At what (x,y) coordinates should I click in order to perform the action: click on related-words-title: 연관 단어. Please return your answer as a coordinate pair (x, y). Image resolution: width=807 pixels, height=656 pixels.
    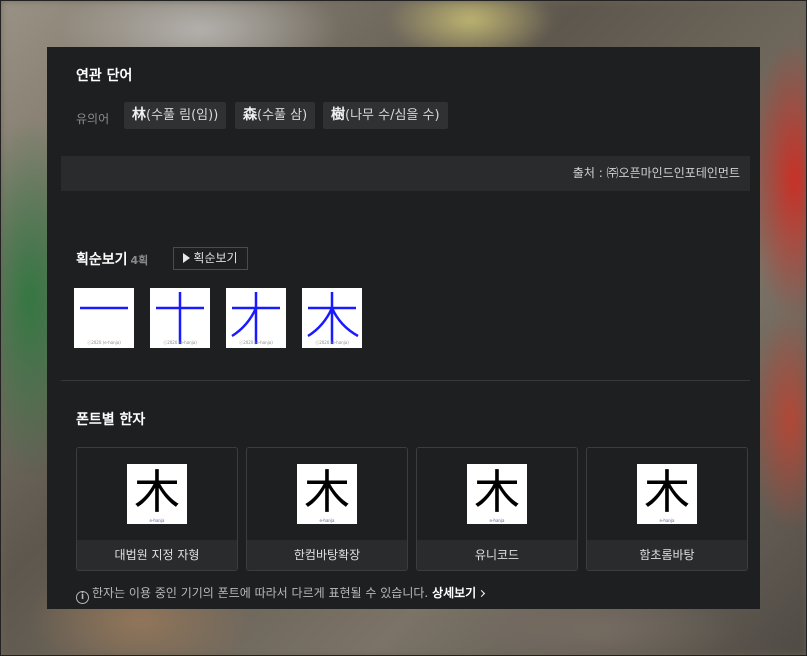
    Looking at the image, I should click on (104, 76).